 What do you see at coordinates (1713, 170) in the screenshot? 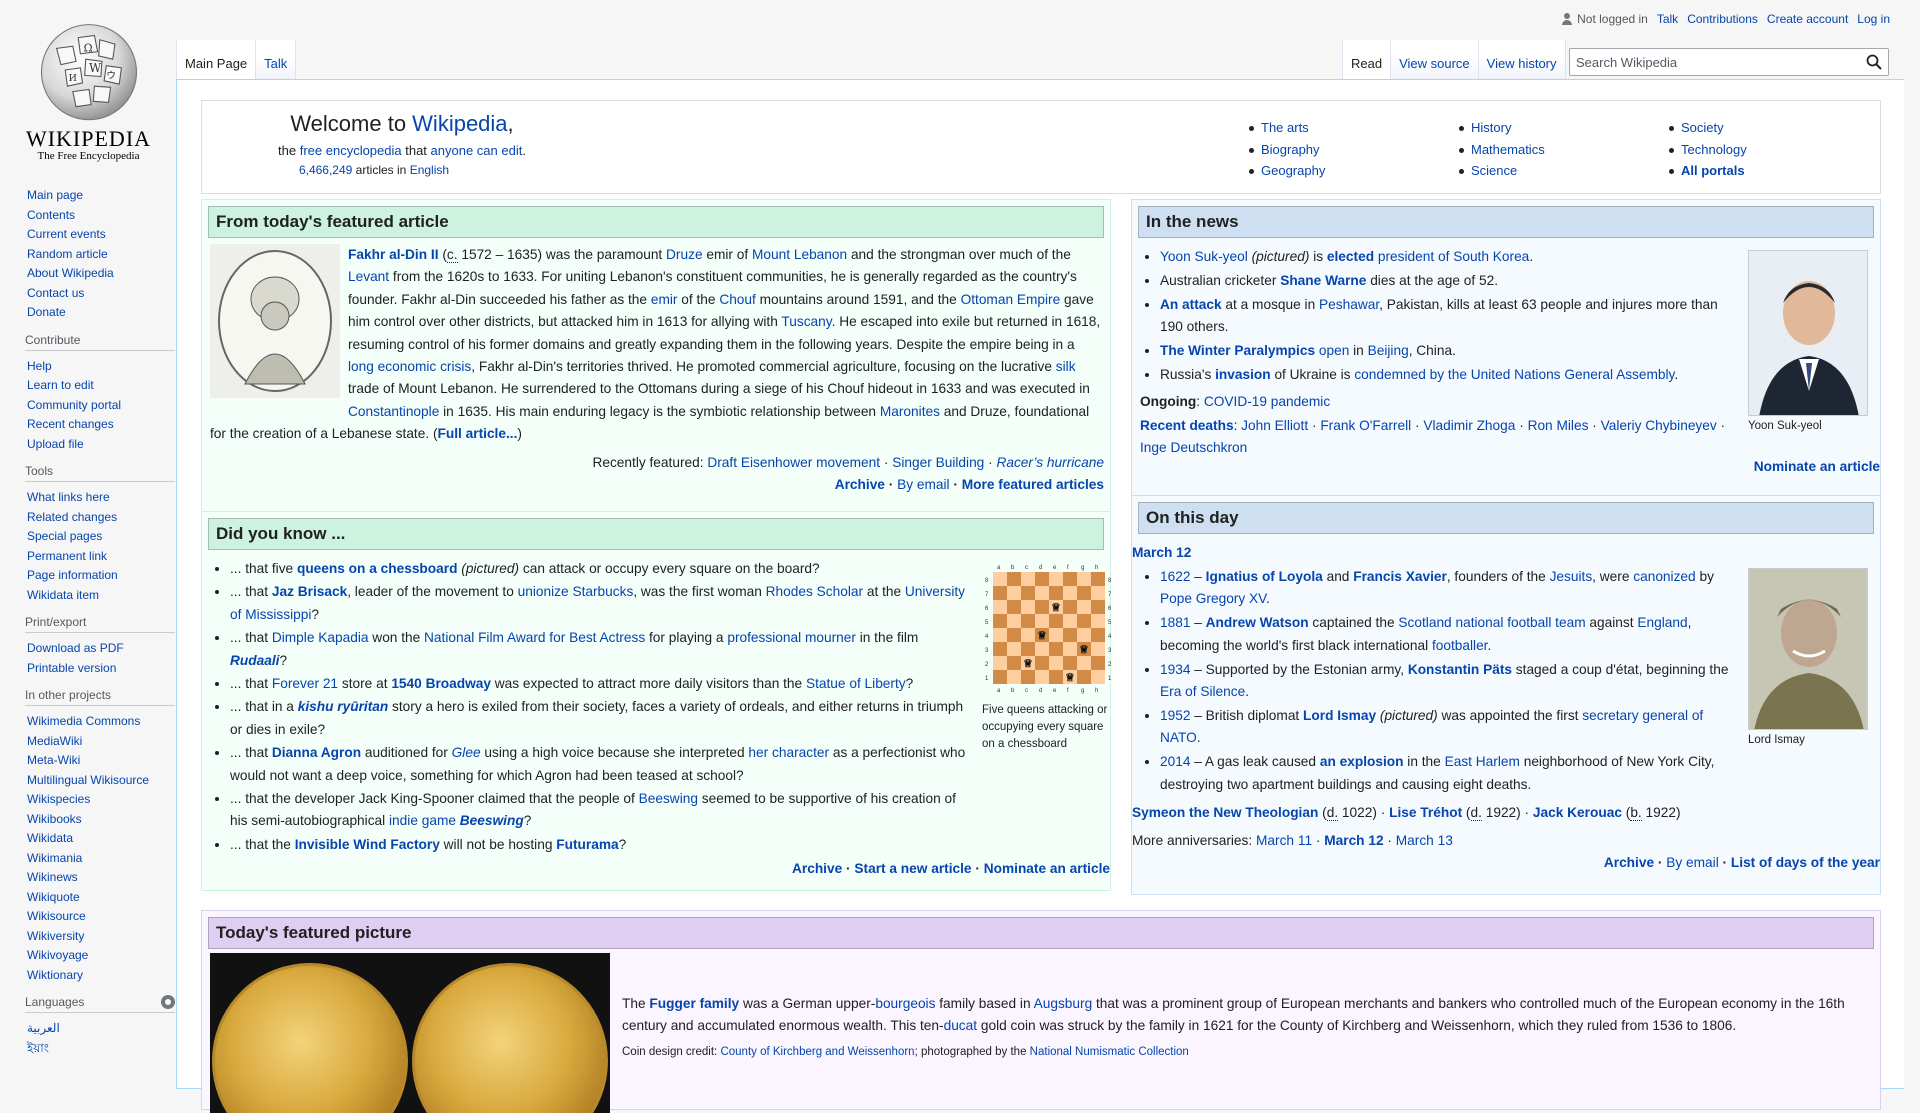
I see `portal-all-portals: All portals` at bounding box center [1713, 170].